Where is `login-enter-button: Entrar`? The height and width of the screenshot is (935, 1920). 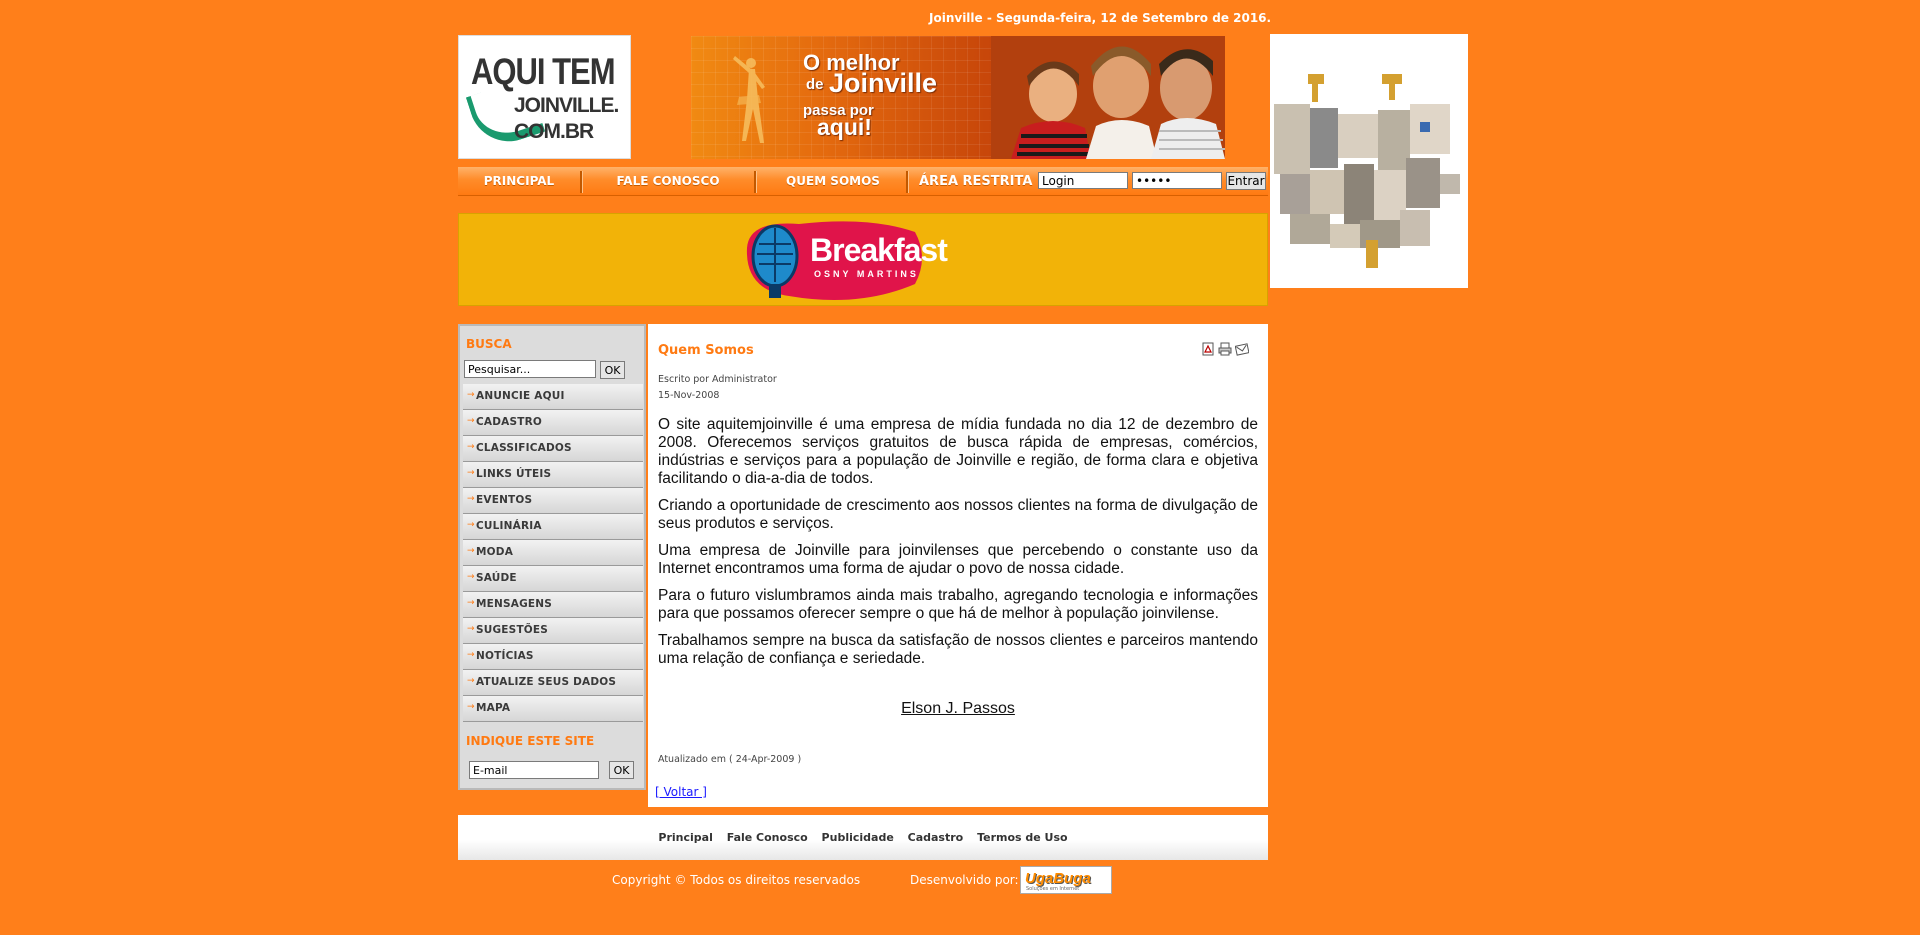
login-enter-button: Entrar is located at coordinates (1246, 181).